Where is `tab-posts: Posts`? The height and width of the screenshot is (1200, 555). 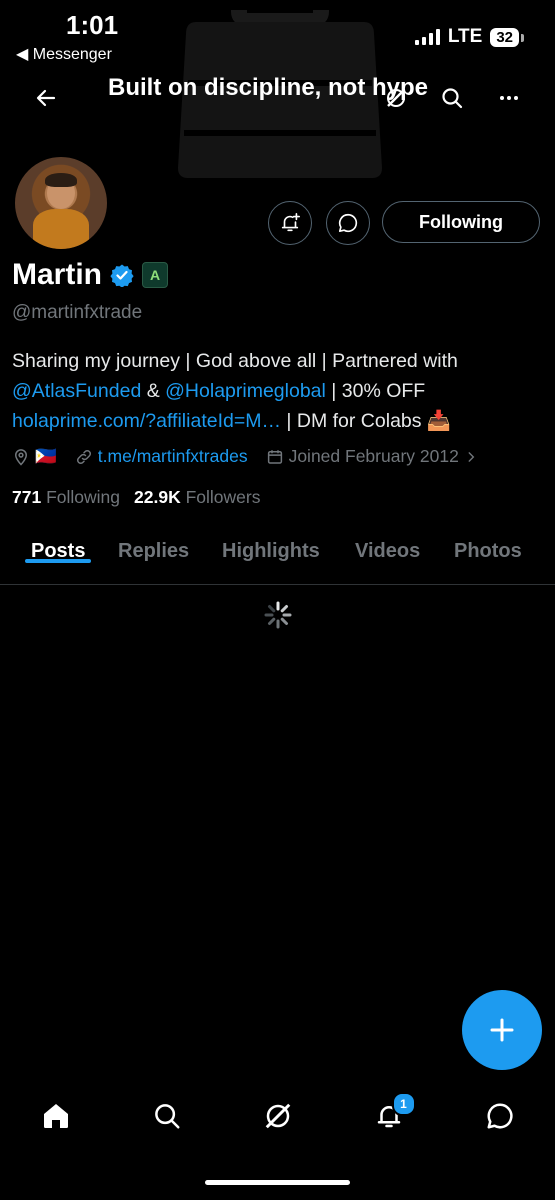
tab-posts: Posts is located at coordinates (58, 546).